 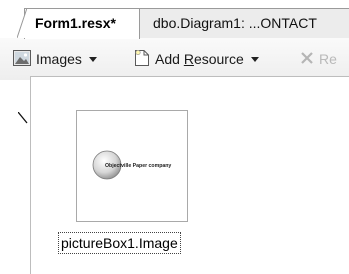 What do you see at coordinates (328, 59) in the screenshot?
I see `remove-resource-label: Re` at bounding box center [328, 59].